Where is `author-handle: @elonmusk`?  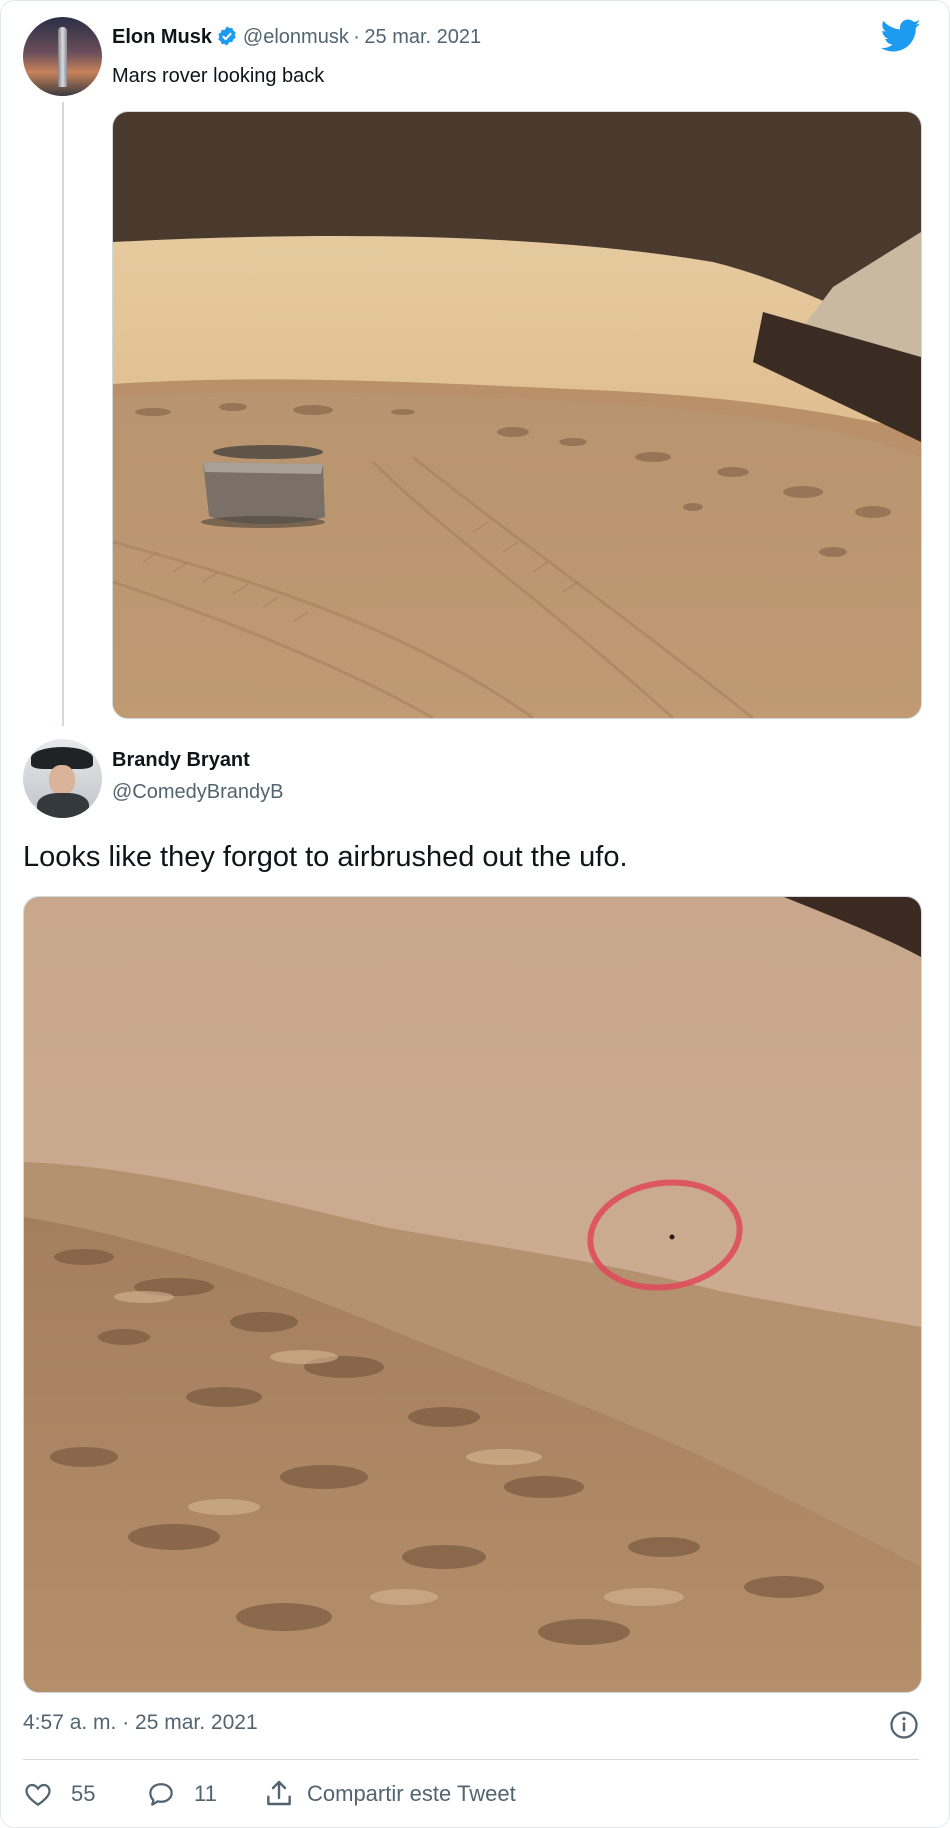
author-handle: @elonmusk is located at coordinates (296, 37).